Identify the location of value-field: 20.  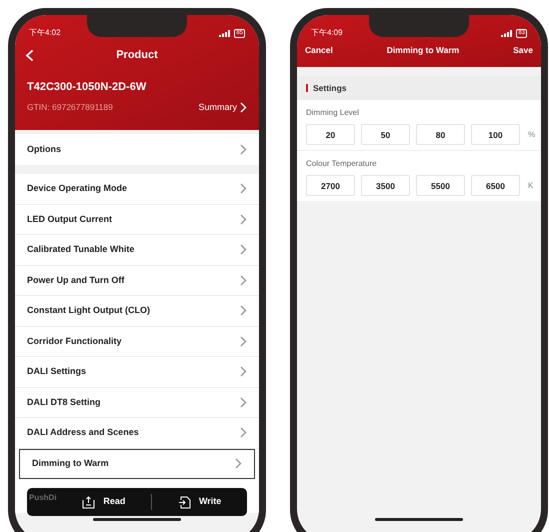
(330, 134).